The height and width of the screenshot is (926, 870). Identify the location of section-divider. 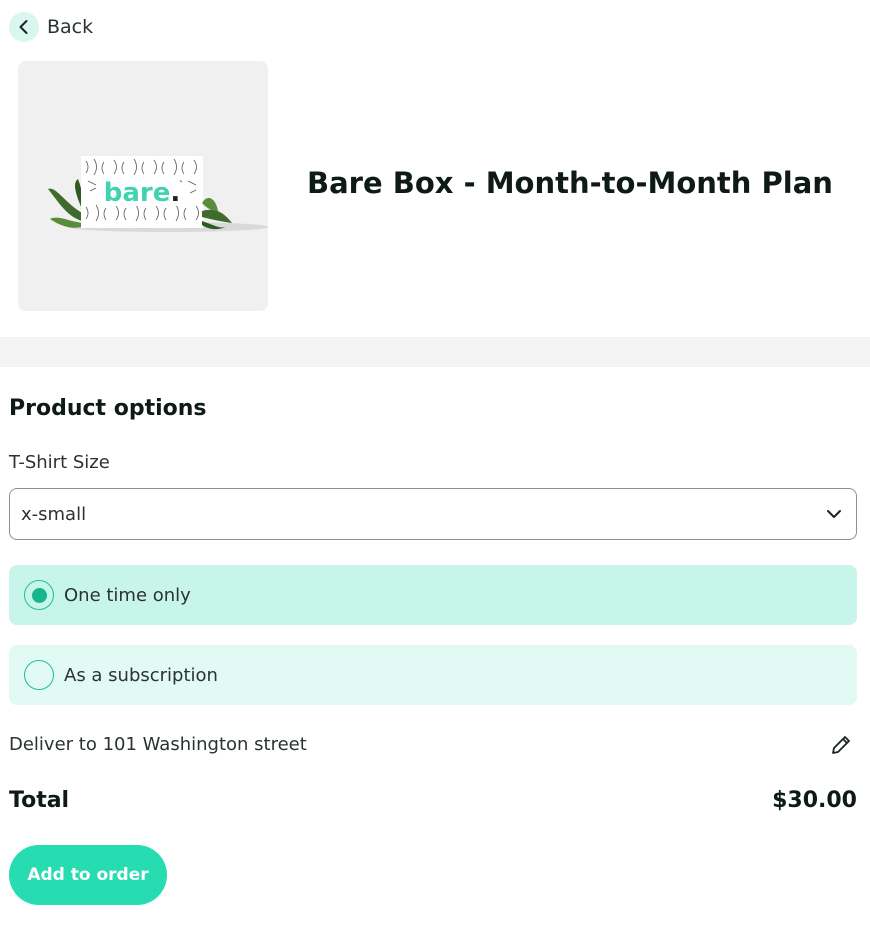
(435, 352).